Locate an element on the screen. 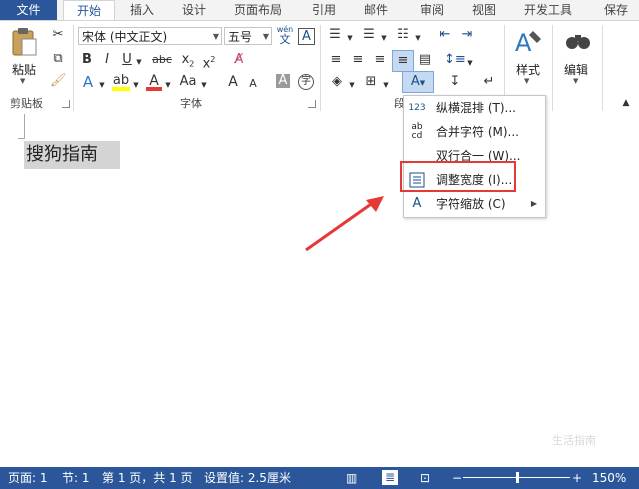 The width and height of the screenshot is (639, 489). clipboard-group-label: 剪贴板 is located at coordinates (26, 103).